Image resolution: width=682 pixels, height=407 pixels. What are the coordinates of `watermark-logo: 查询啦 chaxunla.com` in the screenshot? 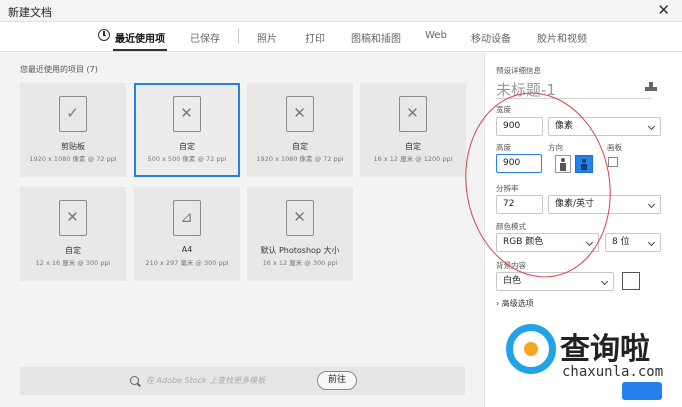 It's located at (589, 363).